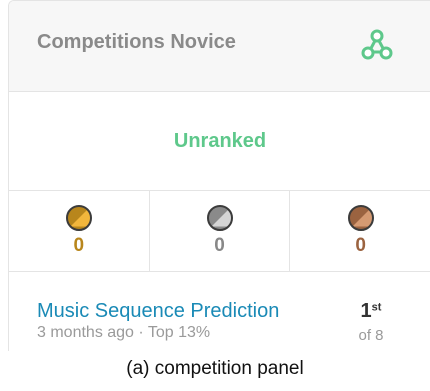 The height and width of the screenshot is (391, 430). I want to click on tier-title: Competitions Novice, so click(136, 42).